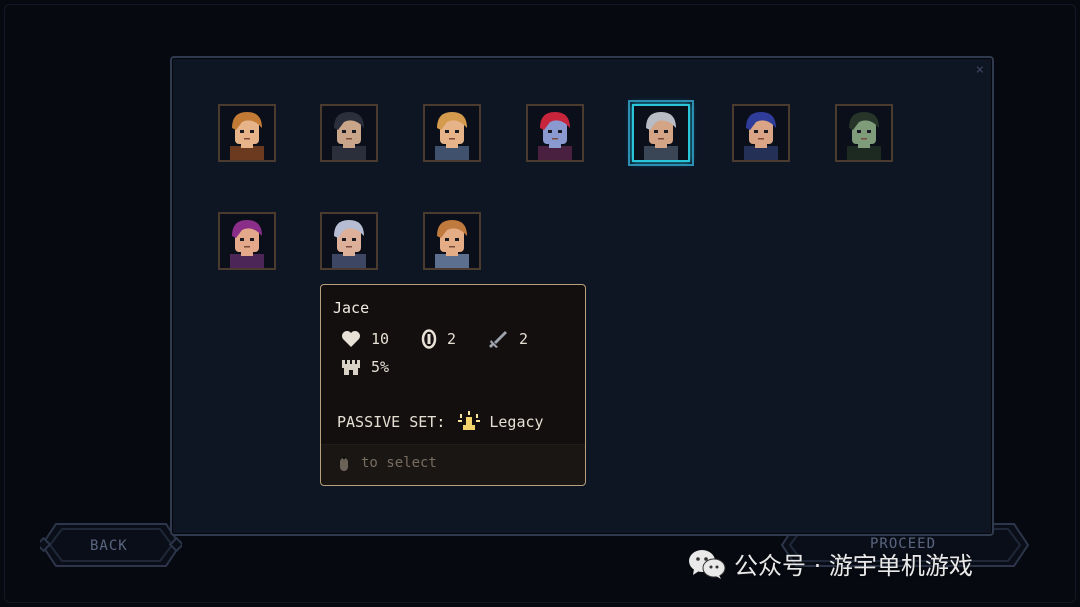 The height and width of the screenshot is (607, 1080). What do you see at coordinates (980, 70) in the screenshot?
I see `close-icon: ×` at bounding box center [980, 70].